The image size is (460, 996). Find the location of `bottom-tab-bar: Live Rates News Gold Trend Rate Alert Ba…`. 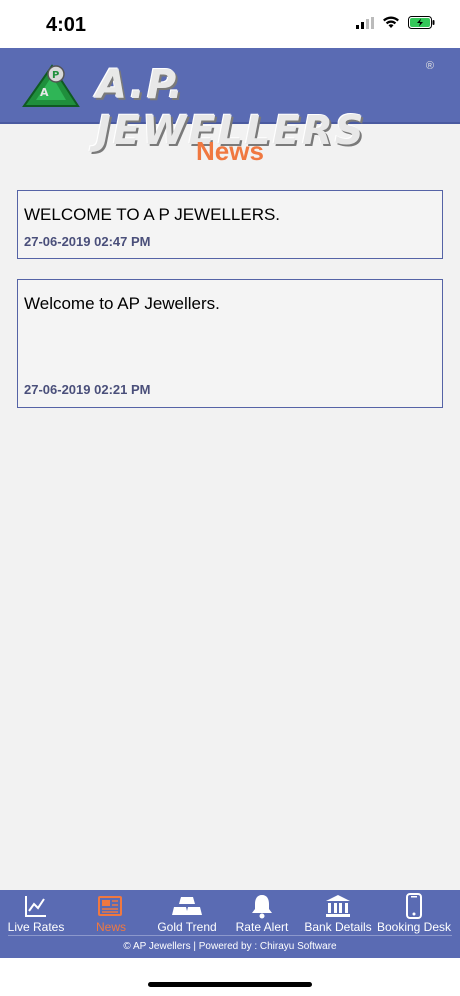

bottom-tab-bar: Live Rates News Gold Trend Rate Alert Ba… is located at coordinates (230, 924).